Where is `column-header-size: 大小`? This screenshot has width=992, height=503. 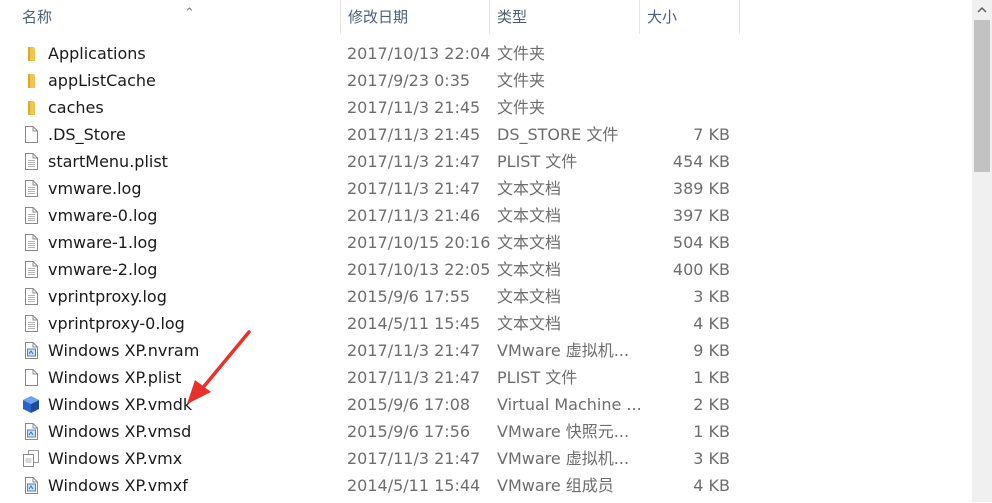 column-header-size: 大小 is located at coordinates (689, 17).